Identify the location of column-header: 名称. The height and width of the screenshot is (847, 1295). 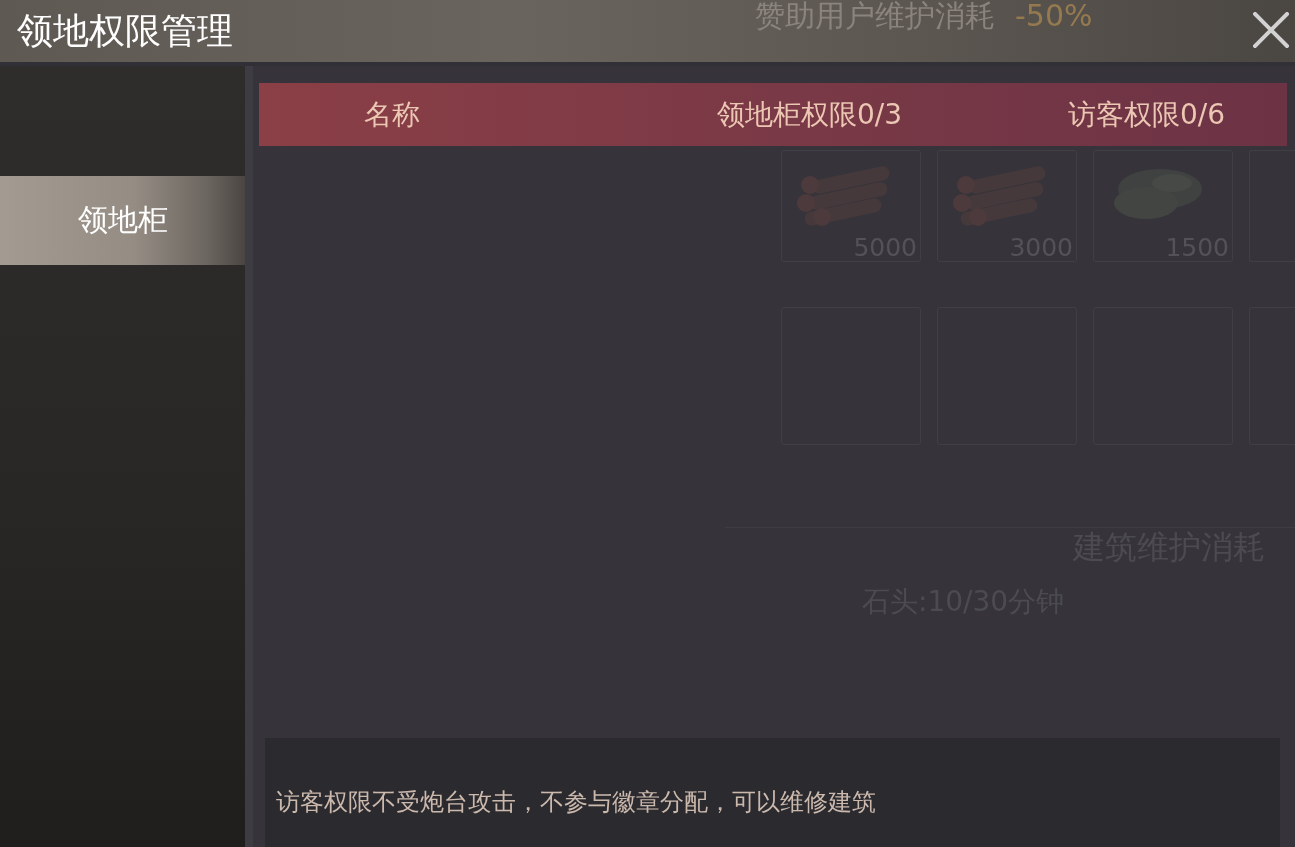
(392, 114).